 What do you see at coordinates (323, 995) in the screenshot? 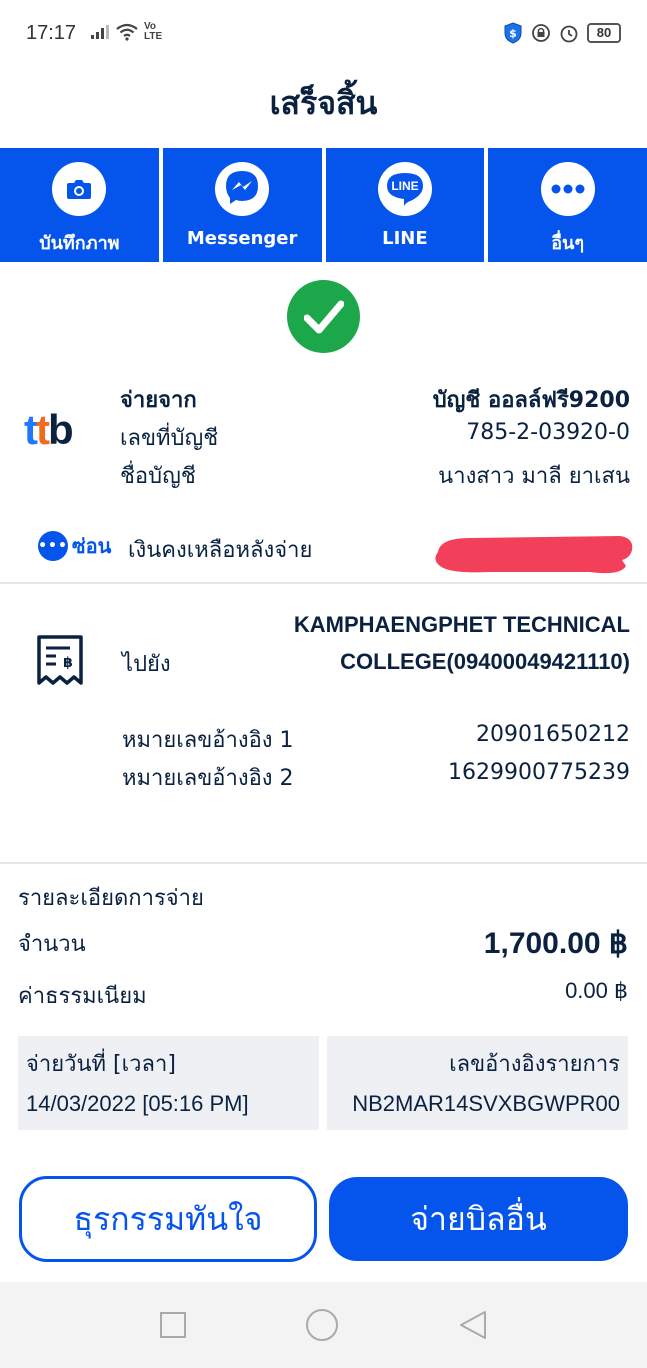
I see `fee-row: ค่าธรรมเนียม 0.00 ฿` at bounding box center [323, 995].